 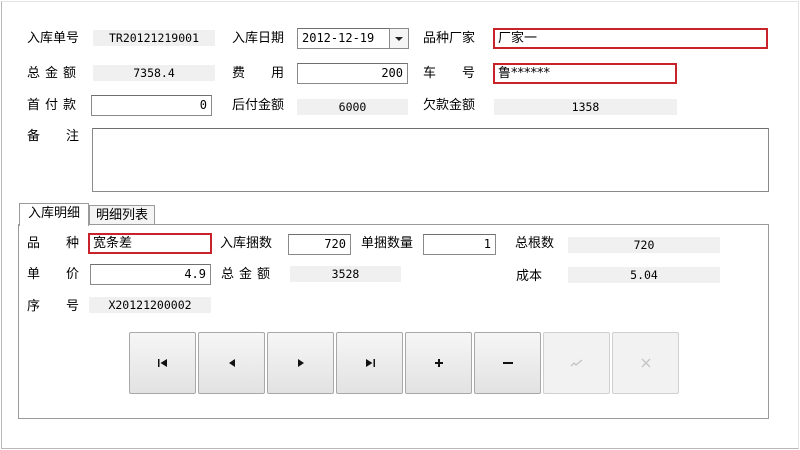 I want to click on down-payment-field: 0, so click(x=151, y=105).